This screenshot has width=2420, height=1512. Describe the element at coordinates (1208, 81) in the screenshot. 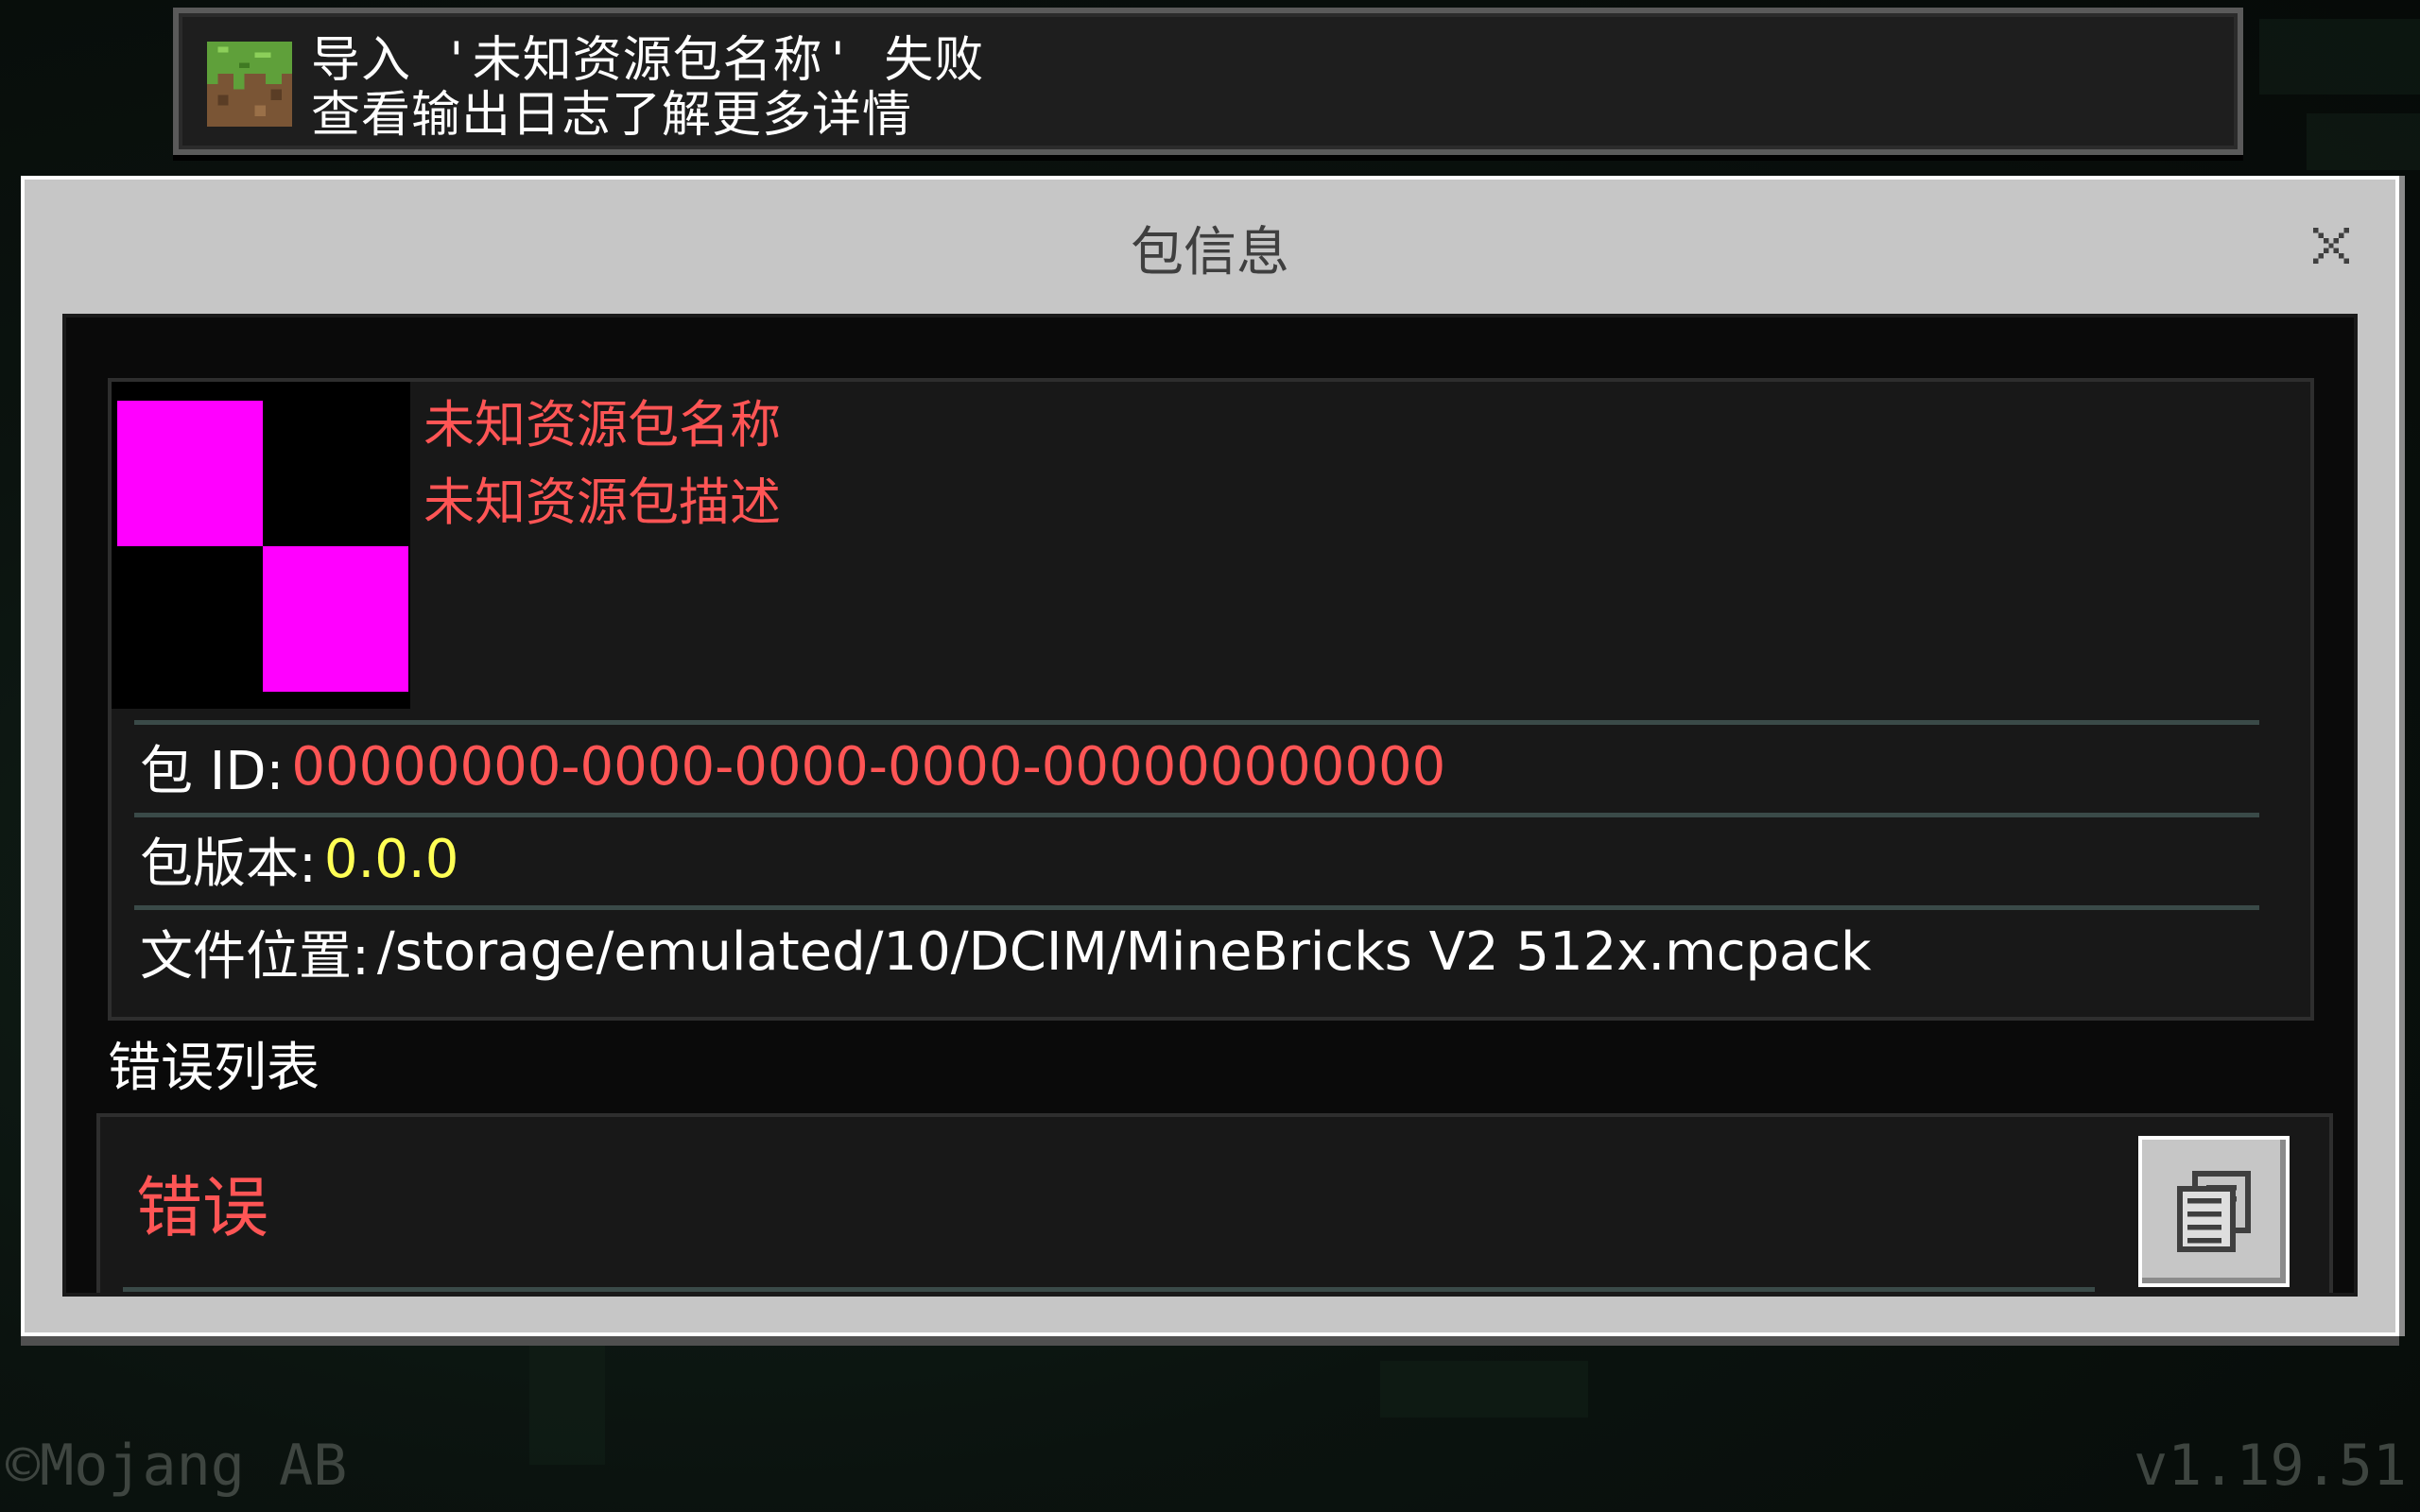

I see `import-failed-toast: 导入 '未知资源包名称' 失败 查看输出日志了解更多详情` at that location.